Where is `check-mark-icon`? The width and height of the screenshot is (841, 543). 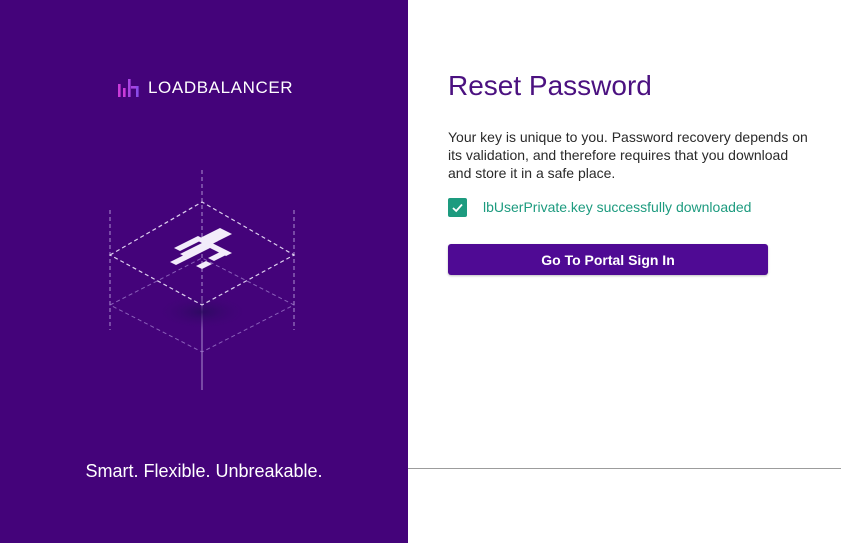 check-mark-icon is located at coordinates (457, 208).